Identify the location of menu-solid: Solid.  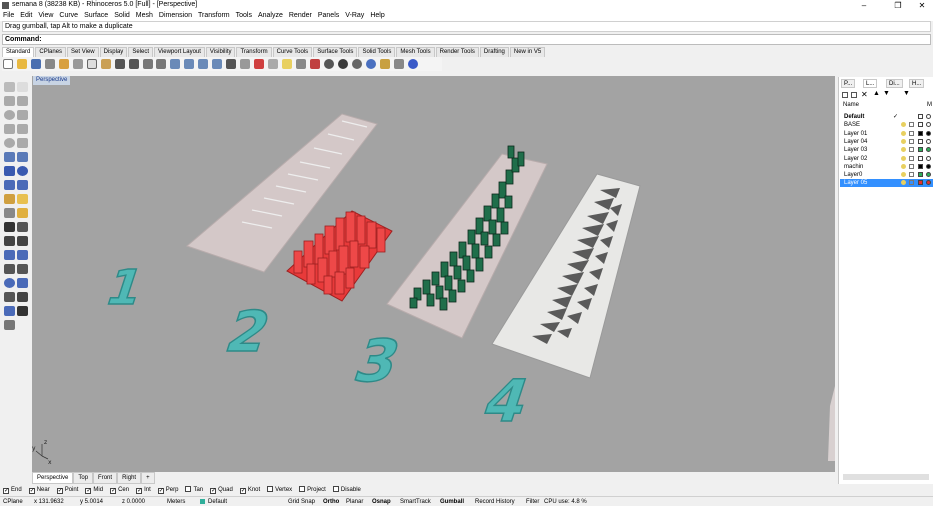
(122, 16).